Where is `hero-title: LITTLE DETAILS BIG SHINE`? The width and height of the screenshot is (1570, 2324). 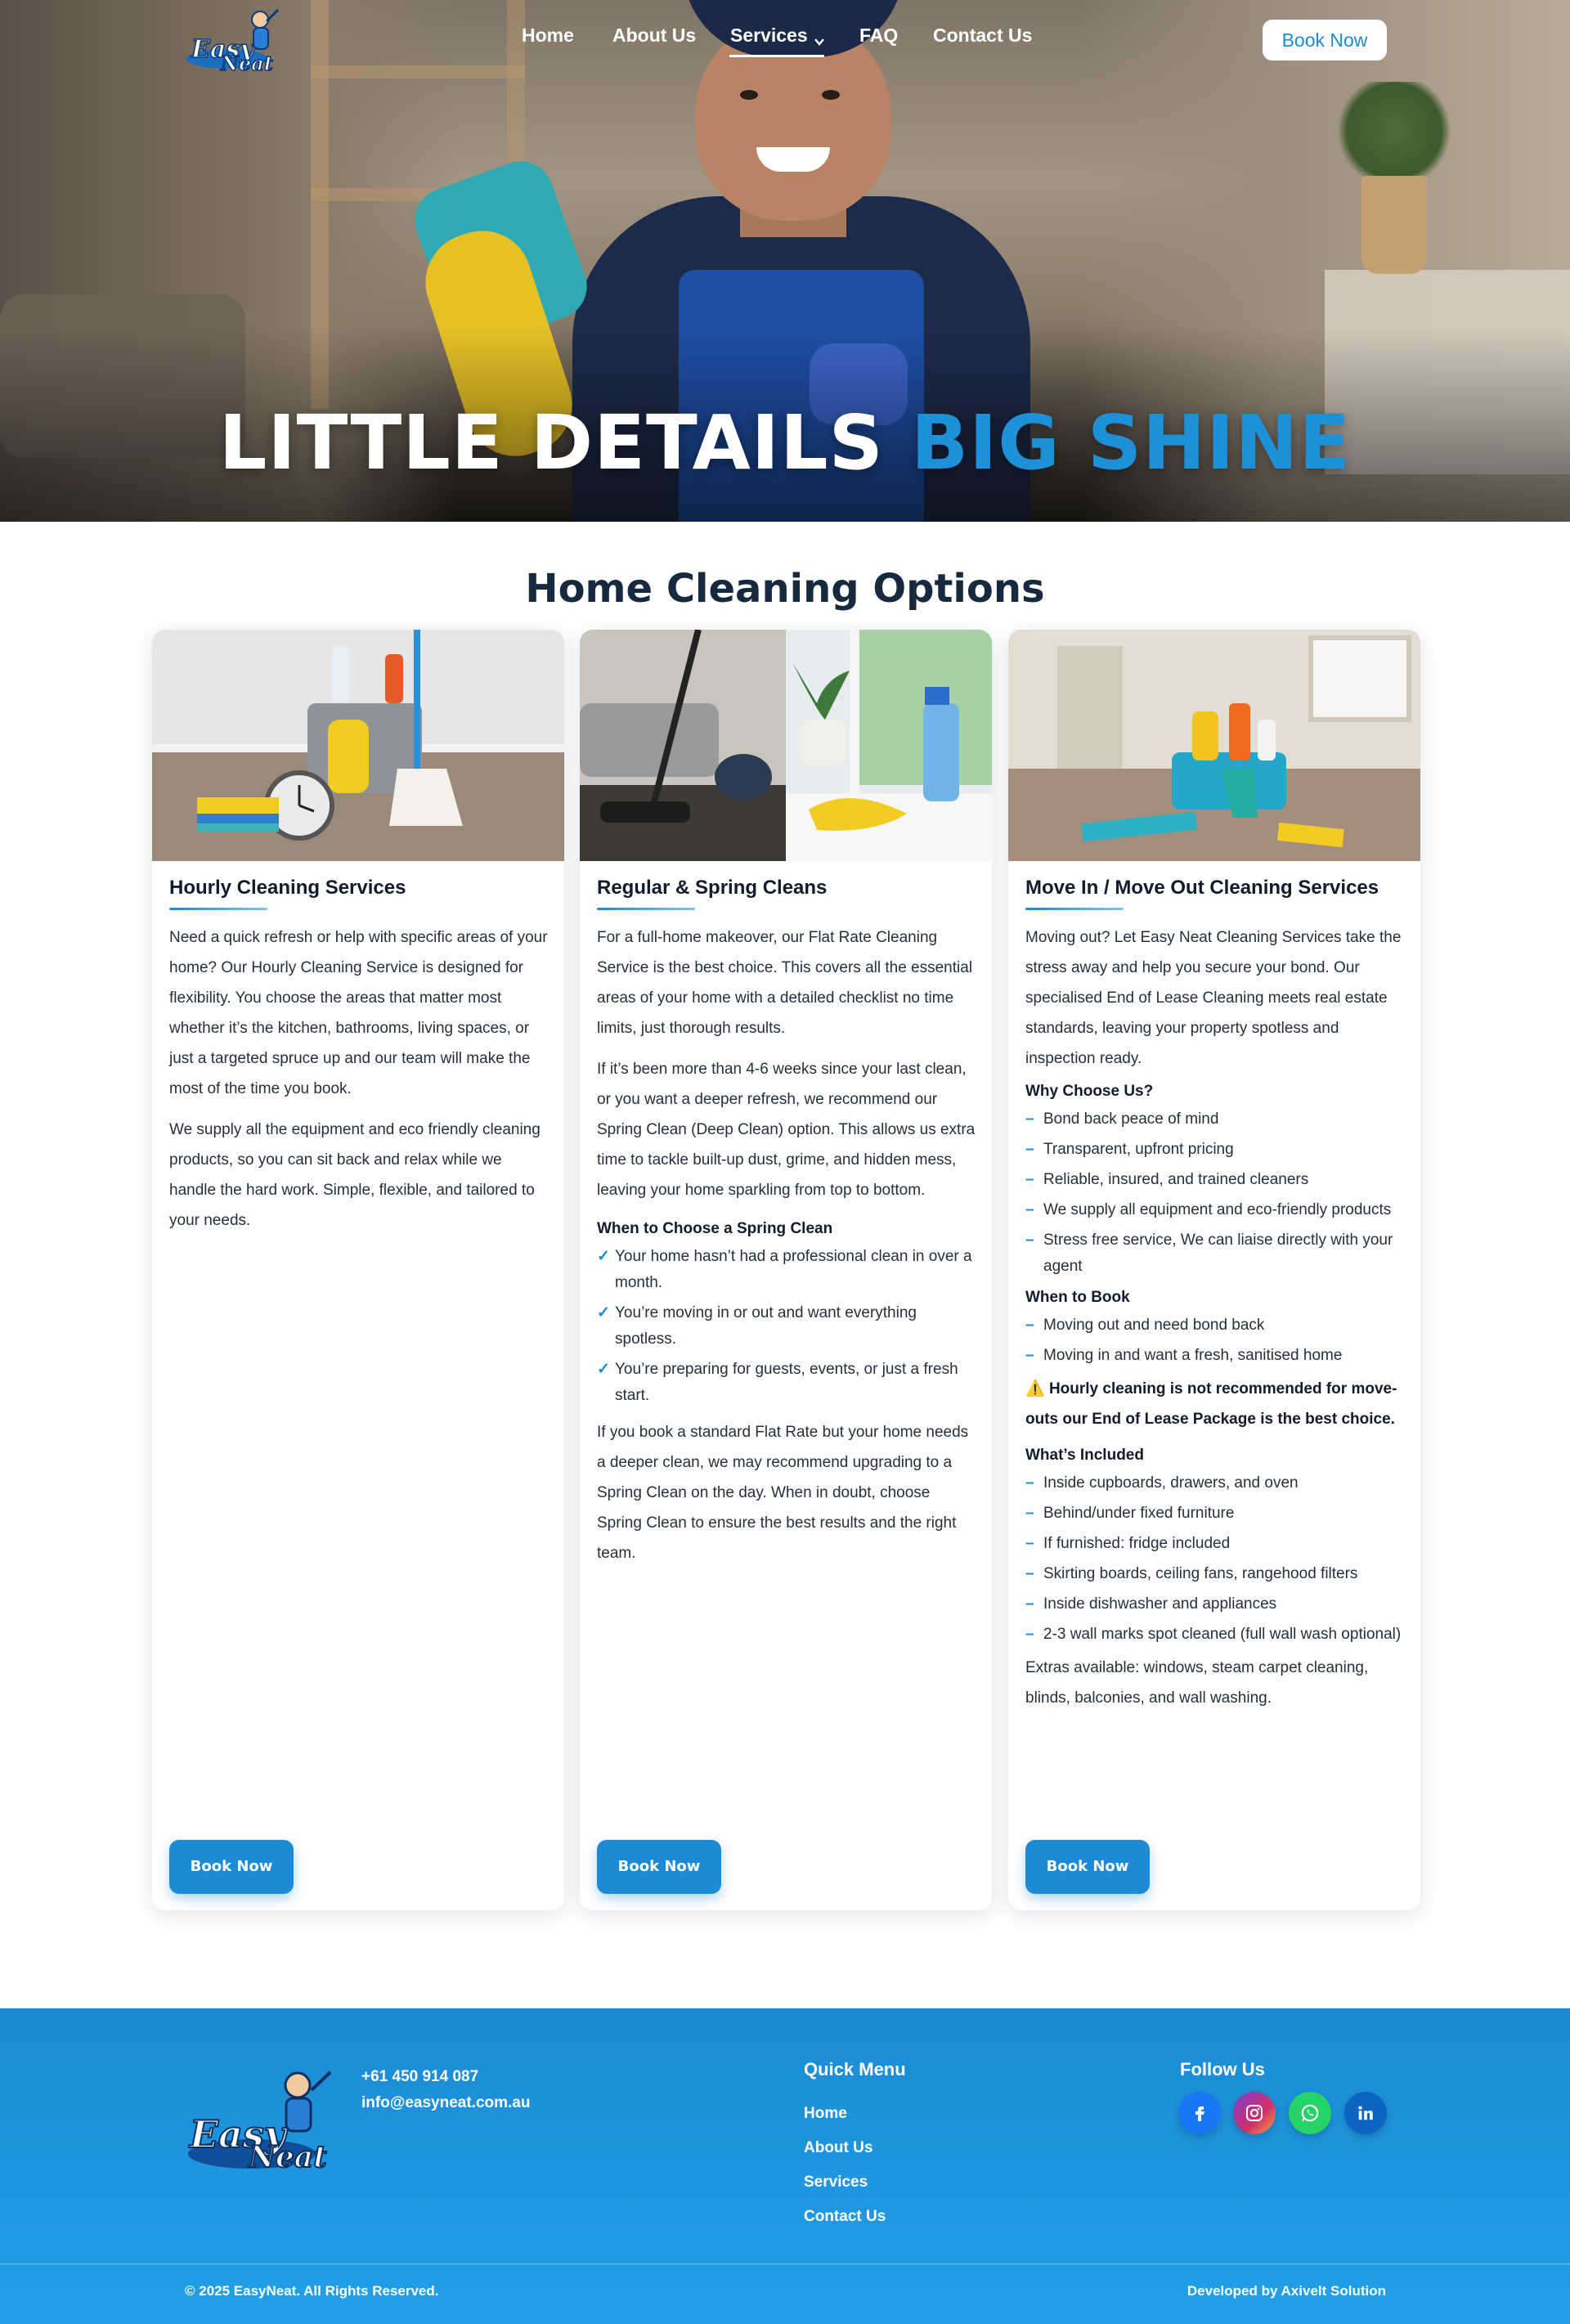
hero-title: LITTLE DETAILS BIG SHINE is located at coordinates (785, 443).